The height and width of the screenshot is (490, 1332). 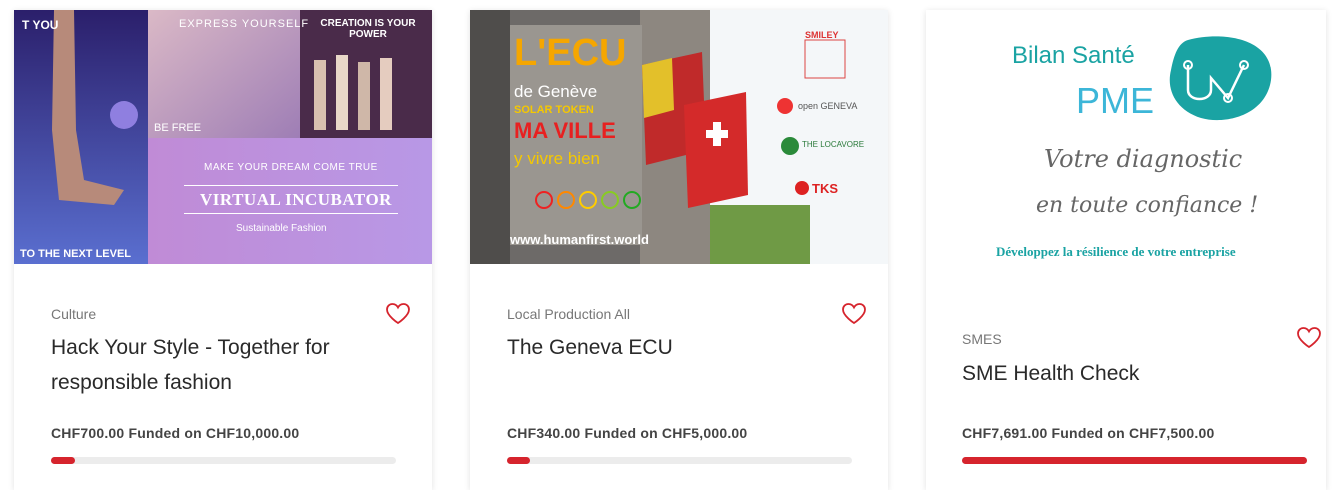 What do you see at coordinates (178, 128) in the screenshot?
I see `image-text: BE FREE` at bounding box center [178, 128].